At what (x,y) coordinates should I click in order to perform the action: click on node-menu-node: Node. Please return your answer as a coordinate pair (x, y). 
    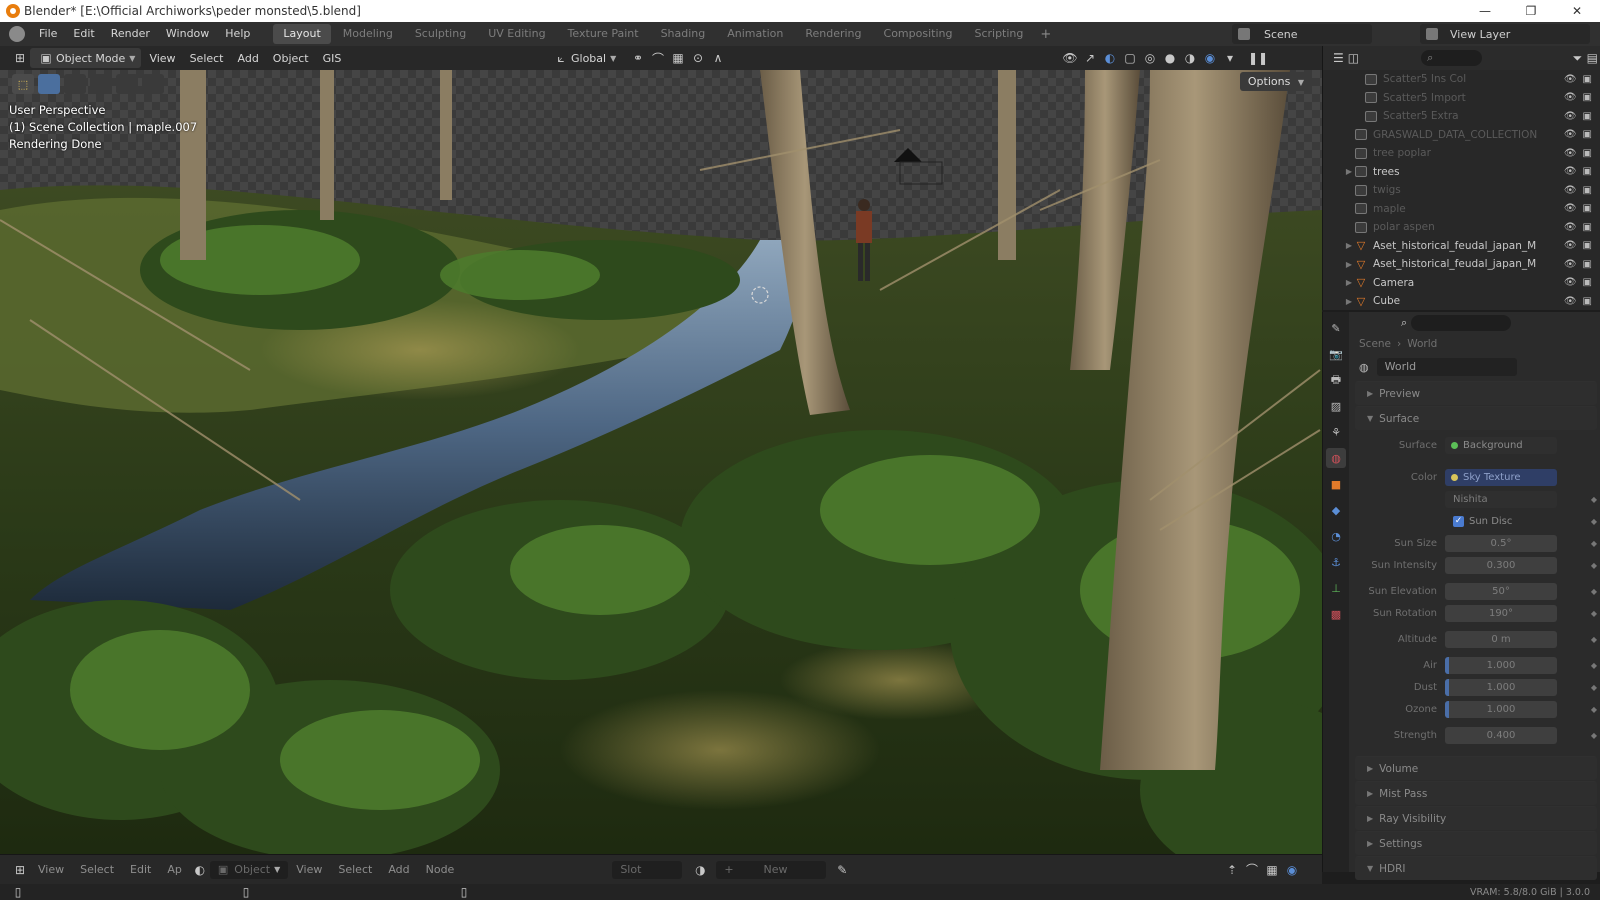
    Looking at the image, I should click on (440, 869).